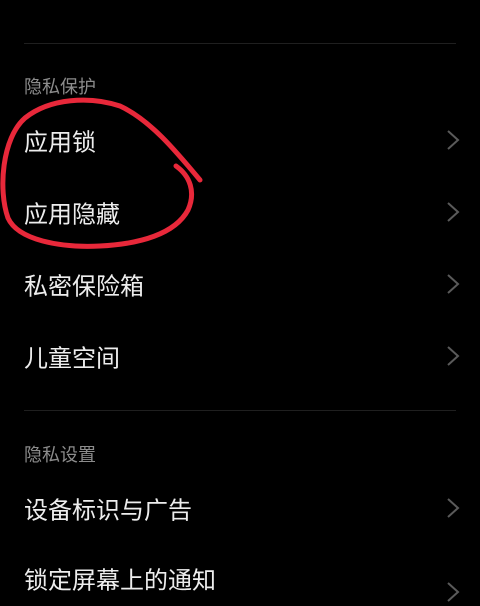  I want to click on menu-item-label: 应用锁, so click(60, 142).